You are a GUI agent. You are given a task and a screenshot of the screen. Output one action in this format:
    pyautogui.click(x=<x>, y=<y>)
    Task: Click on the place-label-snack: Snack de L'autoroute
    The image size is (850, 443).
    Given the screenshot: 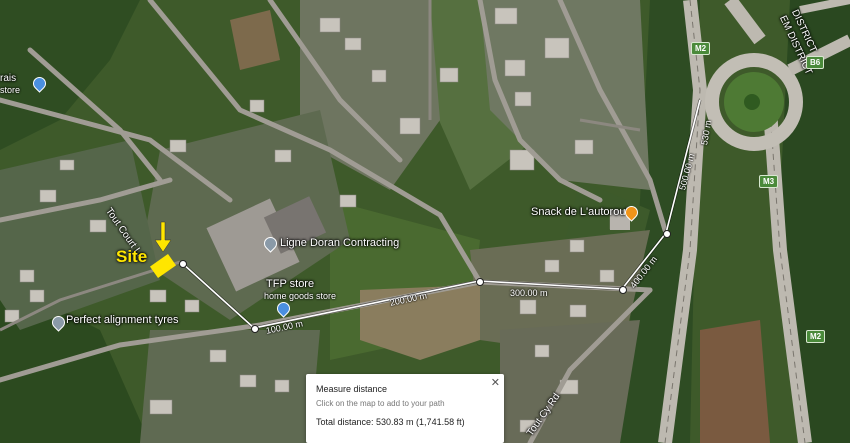 What is the action you would take?
    pyautogui.click(x=583, y=212)
    